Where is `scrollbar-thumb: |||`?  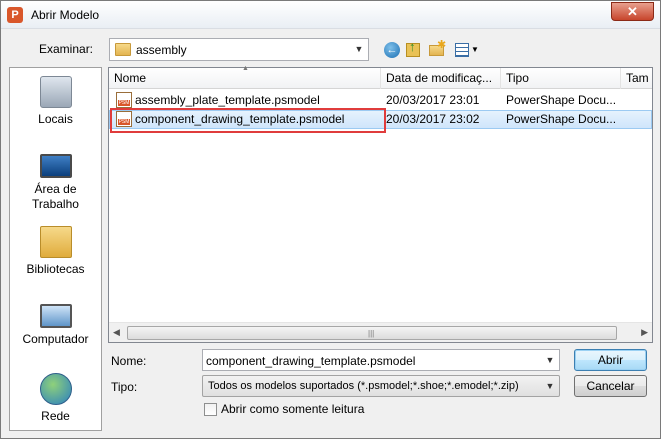 scrollbar-thumb: ||| is located at coordinates (372, 333).